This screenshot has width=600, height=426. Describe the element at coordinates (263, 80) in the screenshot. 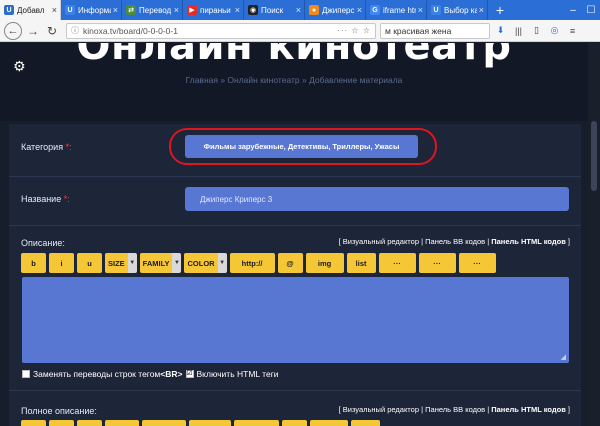

I see `breadcrumb-section: Онлайн кинотеатр` at that location.